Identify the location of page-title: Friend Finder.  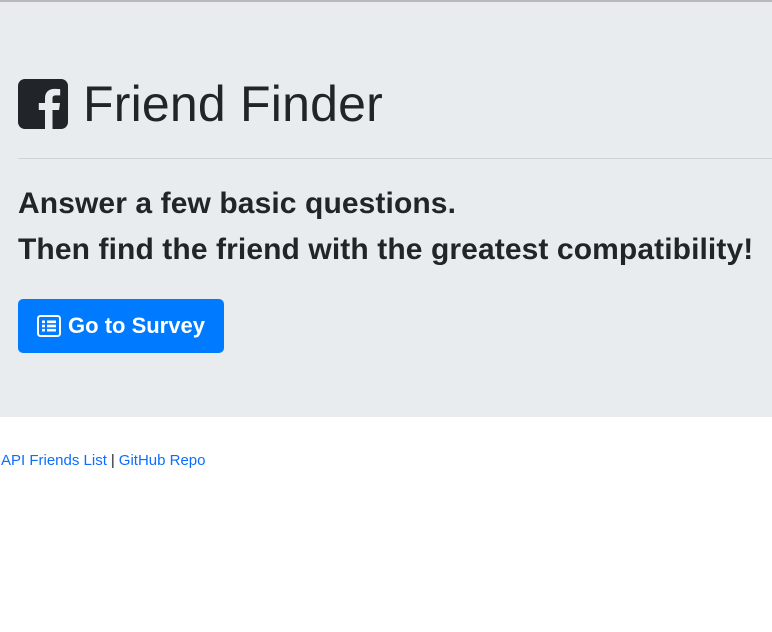
(233, 104).